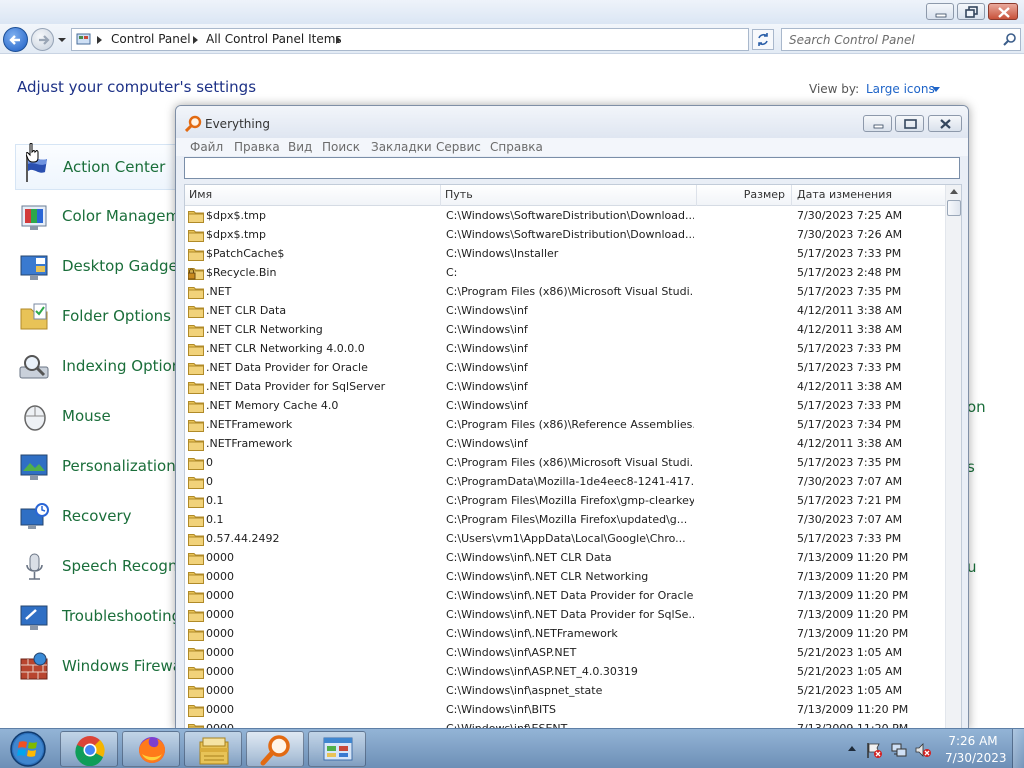  Describe the element at coordinates (28, 748) in the screenshot. I see `start-button` at that location.